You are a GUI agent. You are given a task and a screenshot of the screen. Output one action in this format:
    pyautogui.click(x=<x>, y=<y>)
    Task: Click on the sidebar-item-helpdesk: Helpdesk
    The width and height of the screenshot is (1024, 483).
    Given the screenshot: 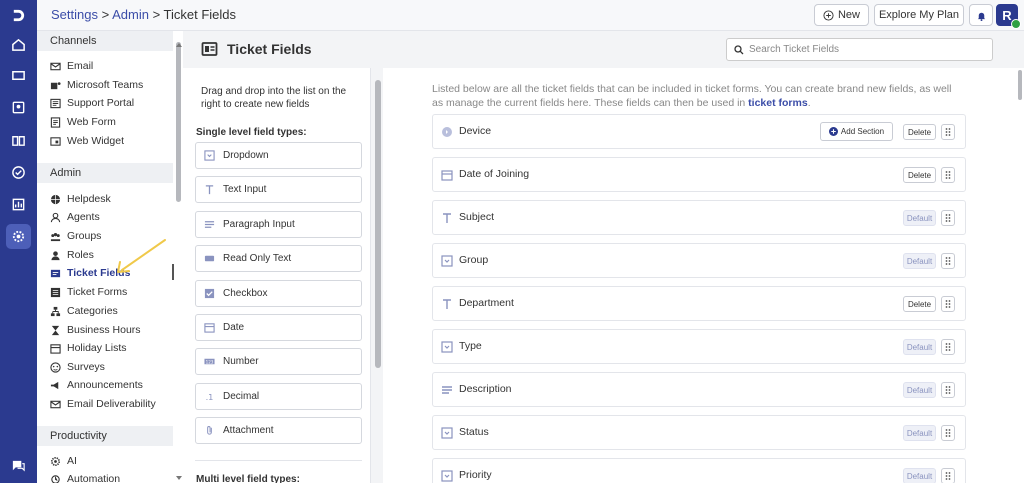 What is the action you would take?
    pyautogui.click(x=80, y=199)
    